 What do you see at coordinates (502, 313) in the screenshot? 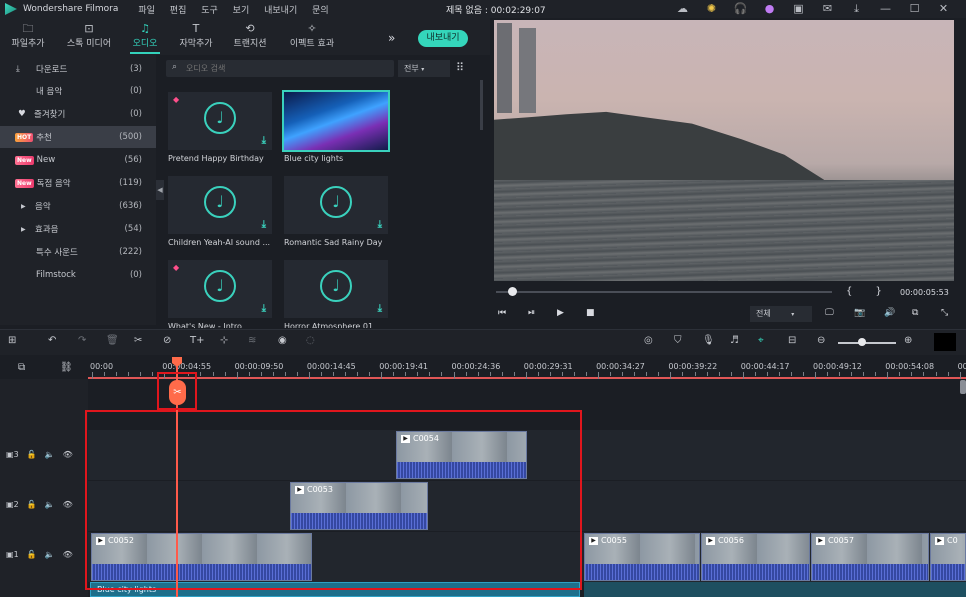
I see `prev-frame-icon: ⏮` at bounding box center [502, 313].